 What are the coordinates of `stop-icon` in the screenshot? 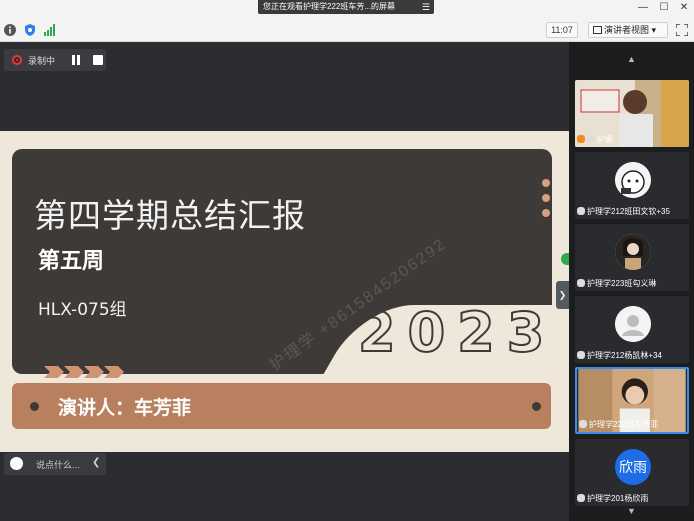 It's located at (98, 60).